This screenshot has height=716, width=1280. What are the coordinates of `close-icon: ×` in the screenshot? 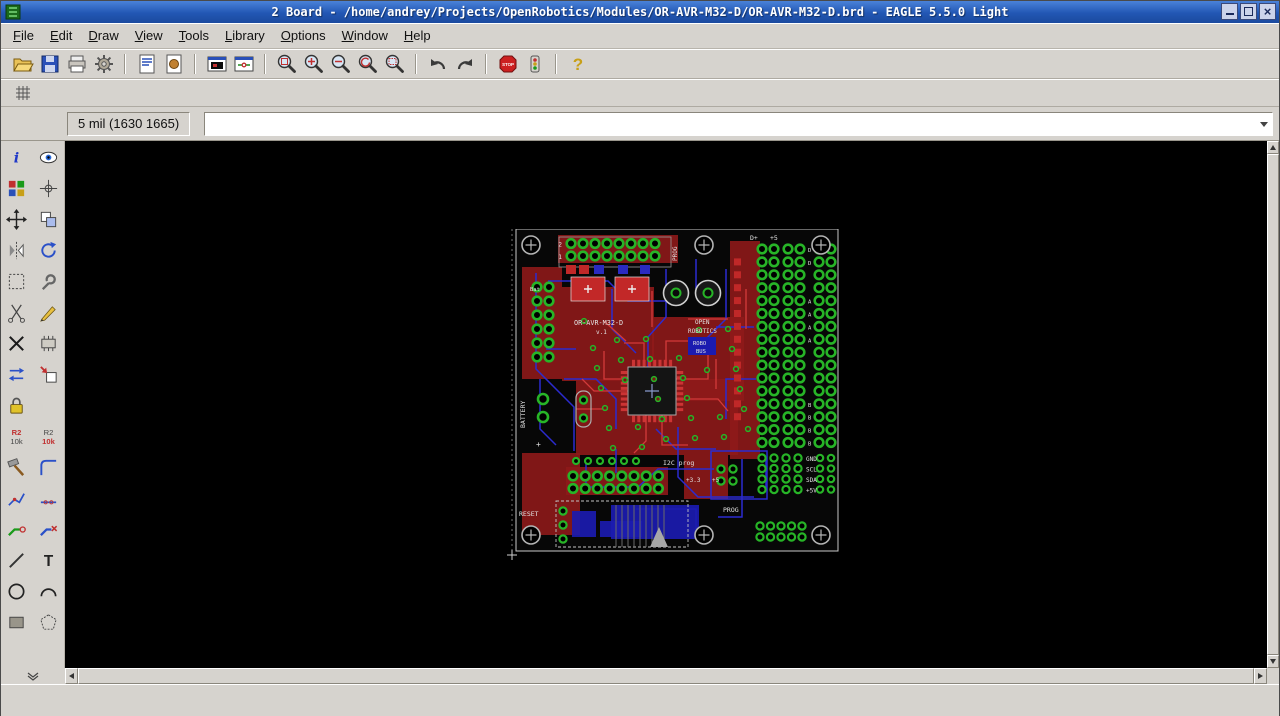 It's located at (1267, 11).